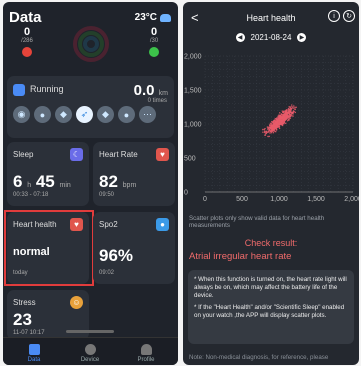  I want to click on sport-hike-icon: ◆, so click(63, 114).